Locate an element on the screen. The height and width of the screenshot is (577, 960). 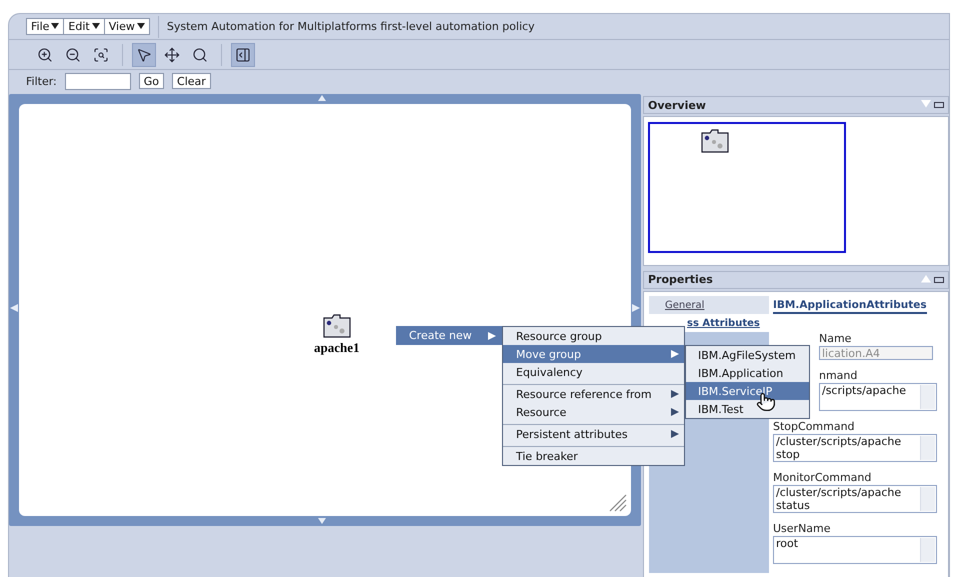
section-heading: IBM.ApplicationAttributes is located at coordinates (850, 306).